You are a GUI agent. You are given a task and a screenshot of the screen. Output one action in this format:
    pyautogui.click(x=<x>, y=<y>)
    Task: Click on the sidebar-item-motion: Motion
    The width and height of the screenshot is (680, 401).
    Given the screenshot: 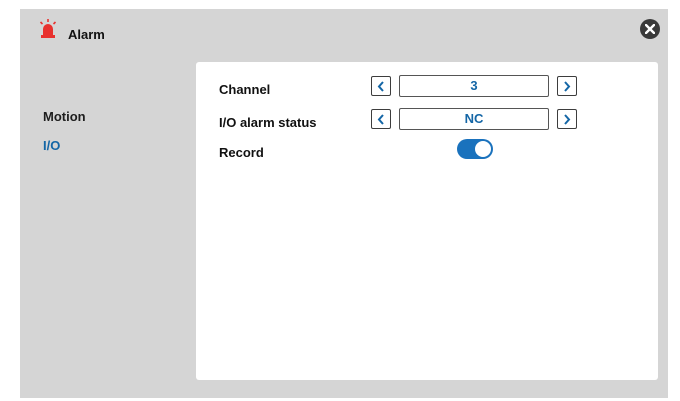 What is the action you would take?
    pyautogui.click(x=64, y=116)
    